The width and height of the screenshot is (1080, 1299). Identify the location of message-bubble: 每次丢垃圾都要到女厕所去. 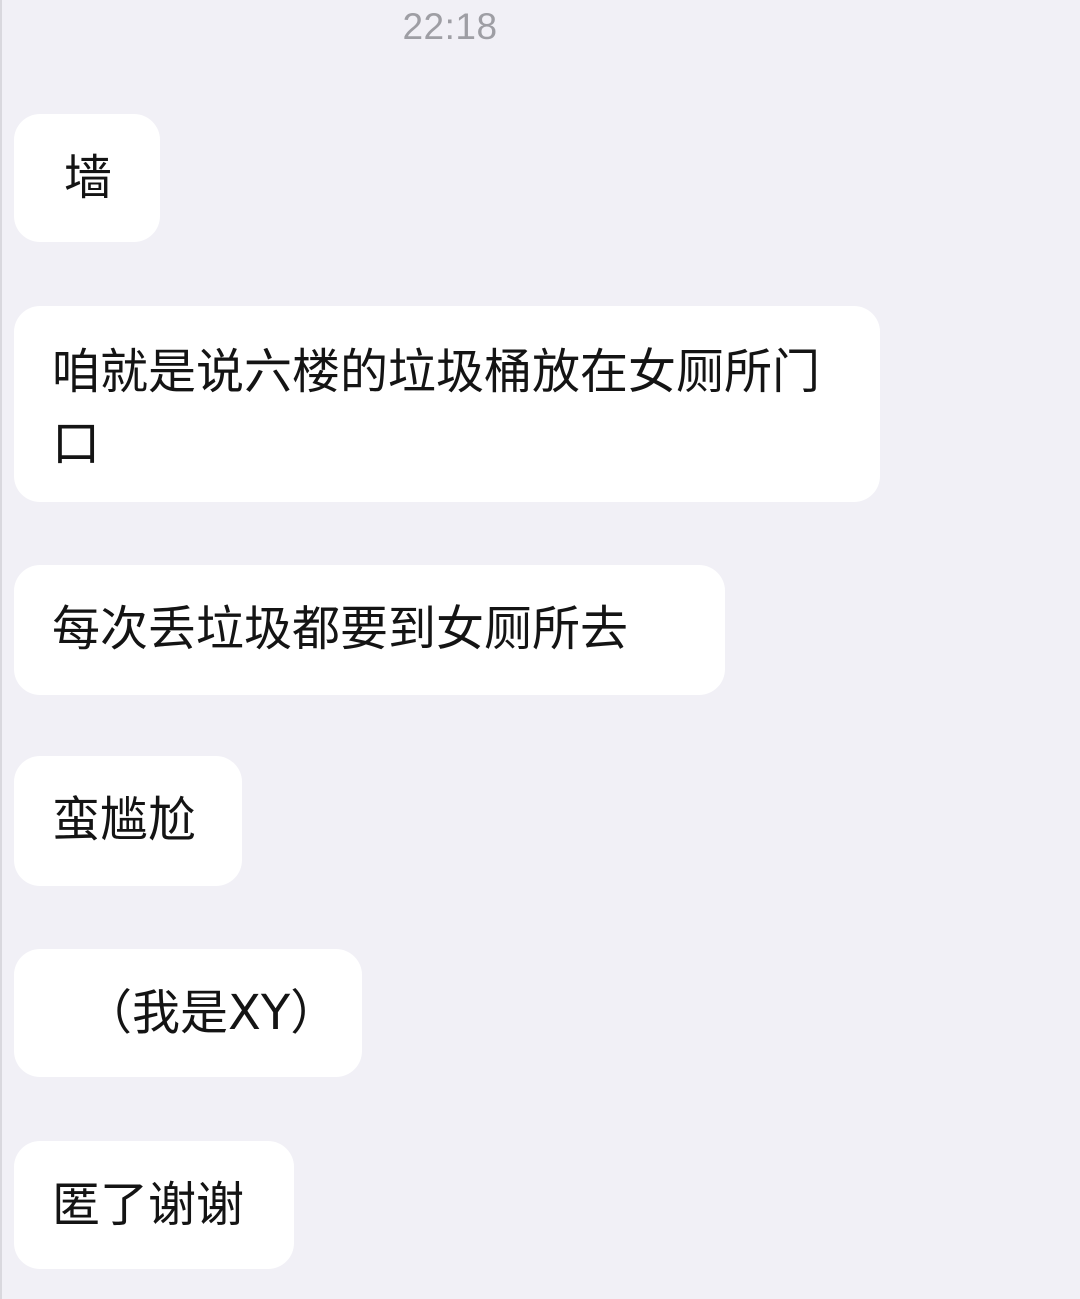
(369, 630).